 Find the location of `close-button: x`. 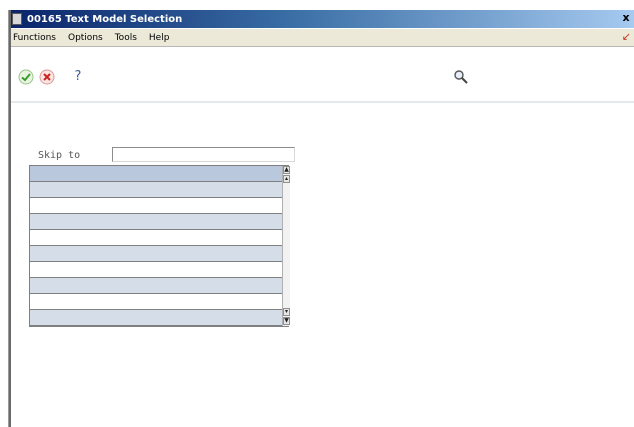

close-button: x is located at coordinates (626, 18).